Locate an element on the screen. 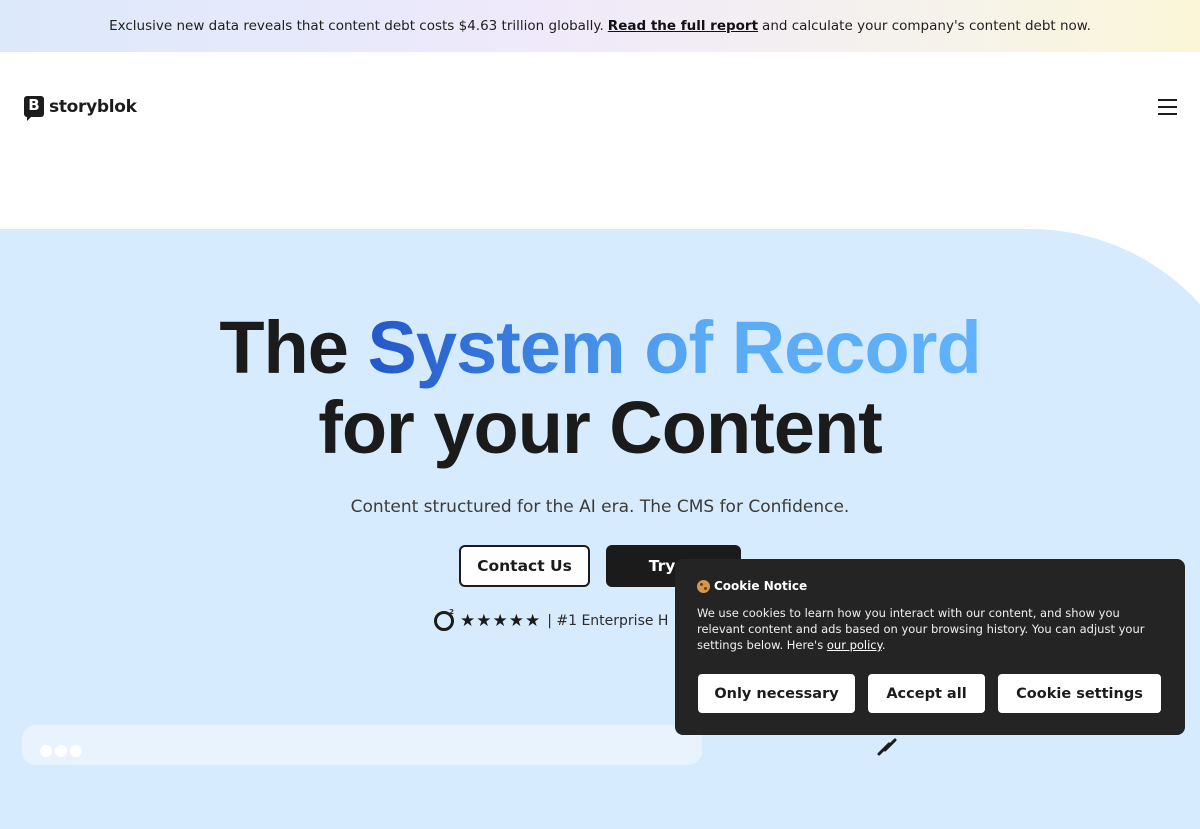 The width and height of the screenshot is (1200, 829). top-navbar: B storyblok is located at coordinates (600, 107).